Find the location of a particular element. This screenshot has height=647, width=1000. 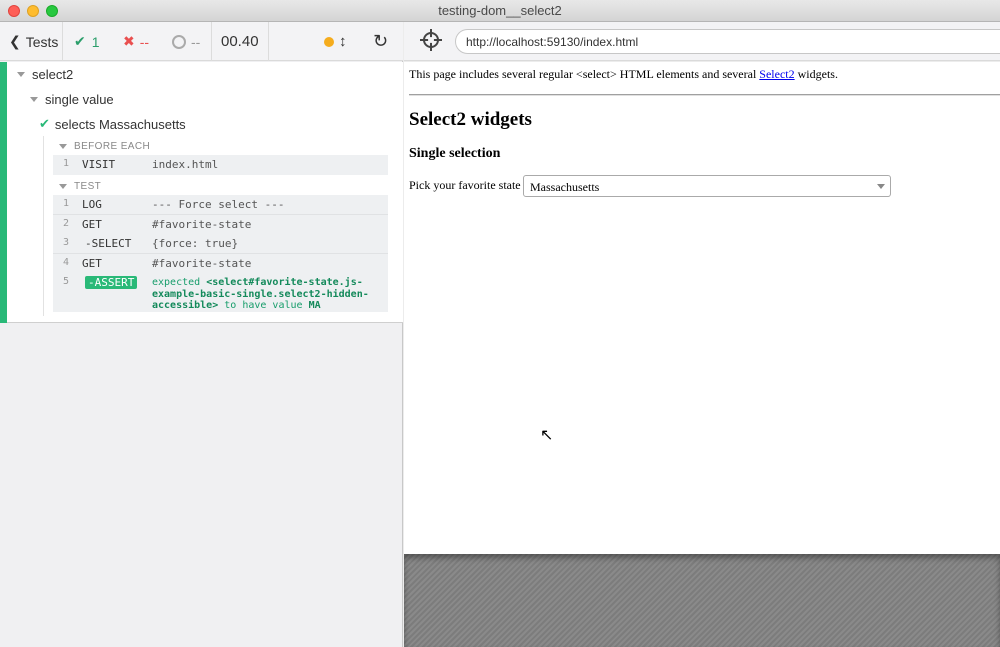

suite-title: single value is located at coordinates (72, 99).